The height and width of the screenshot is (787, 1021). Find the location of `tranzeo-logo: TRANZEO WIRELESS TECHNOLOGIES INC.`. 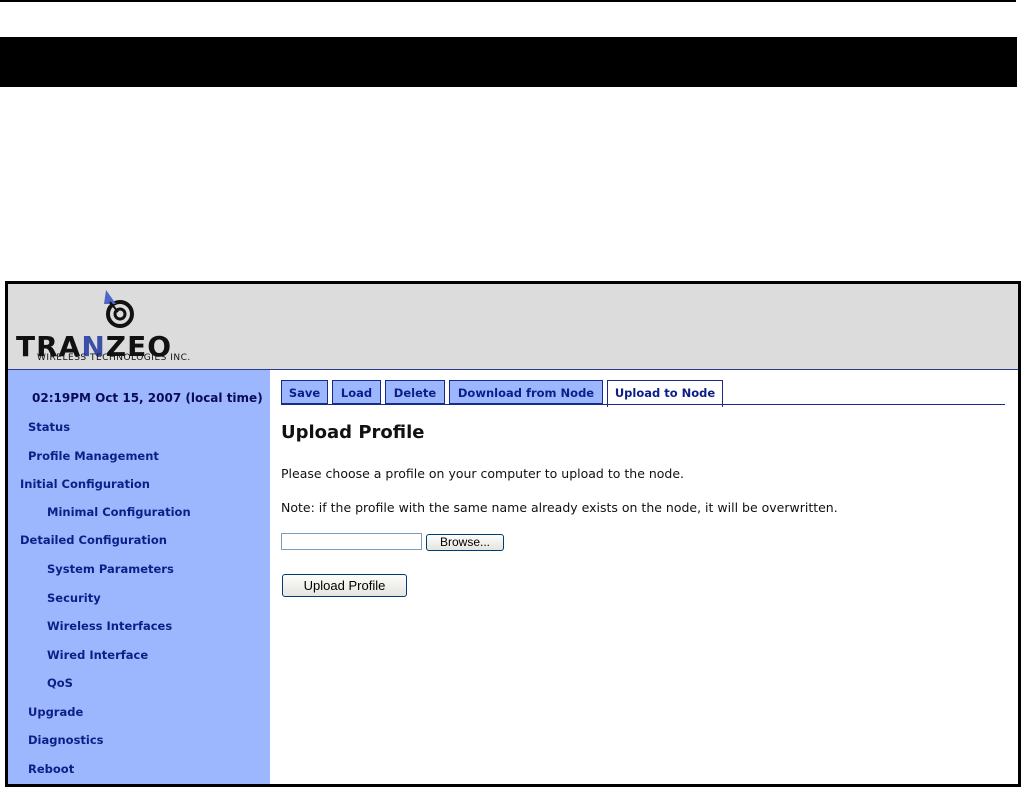

tranzeo-logo: TRANZEO WIRELESS TECHNOLOGIES INC. is located at coordinates (131, 328).